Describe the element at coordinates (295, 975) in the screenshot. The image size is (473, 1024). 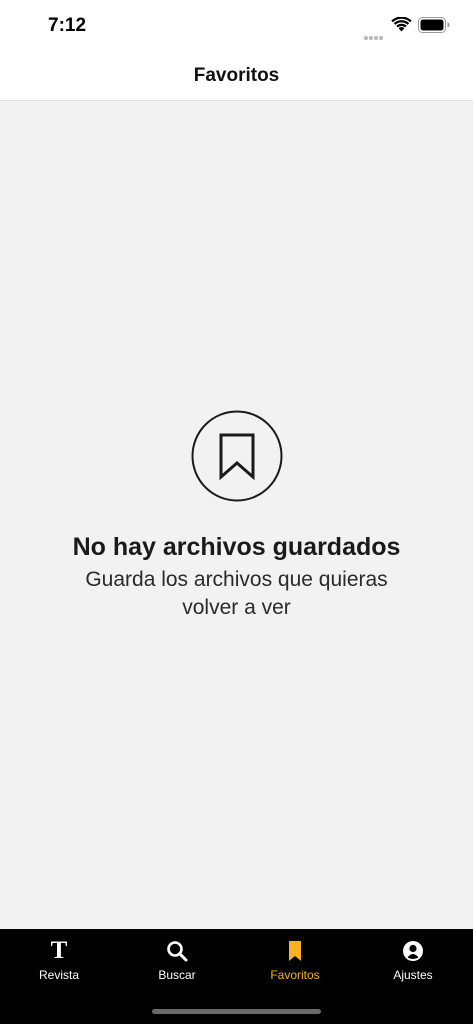
I see `tab-label: Favoritos` at that location.